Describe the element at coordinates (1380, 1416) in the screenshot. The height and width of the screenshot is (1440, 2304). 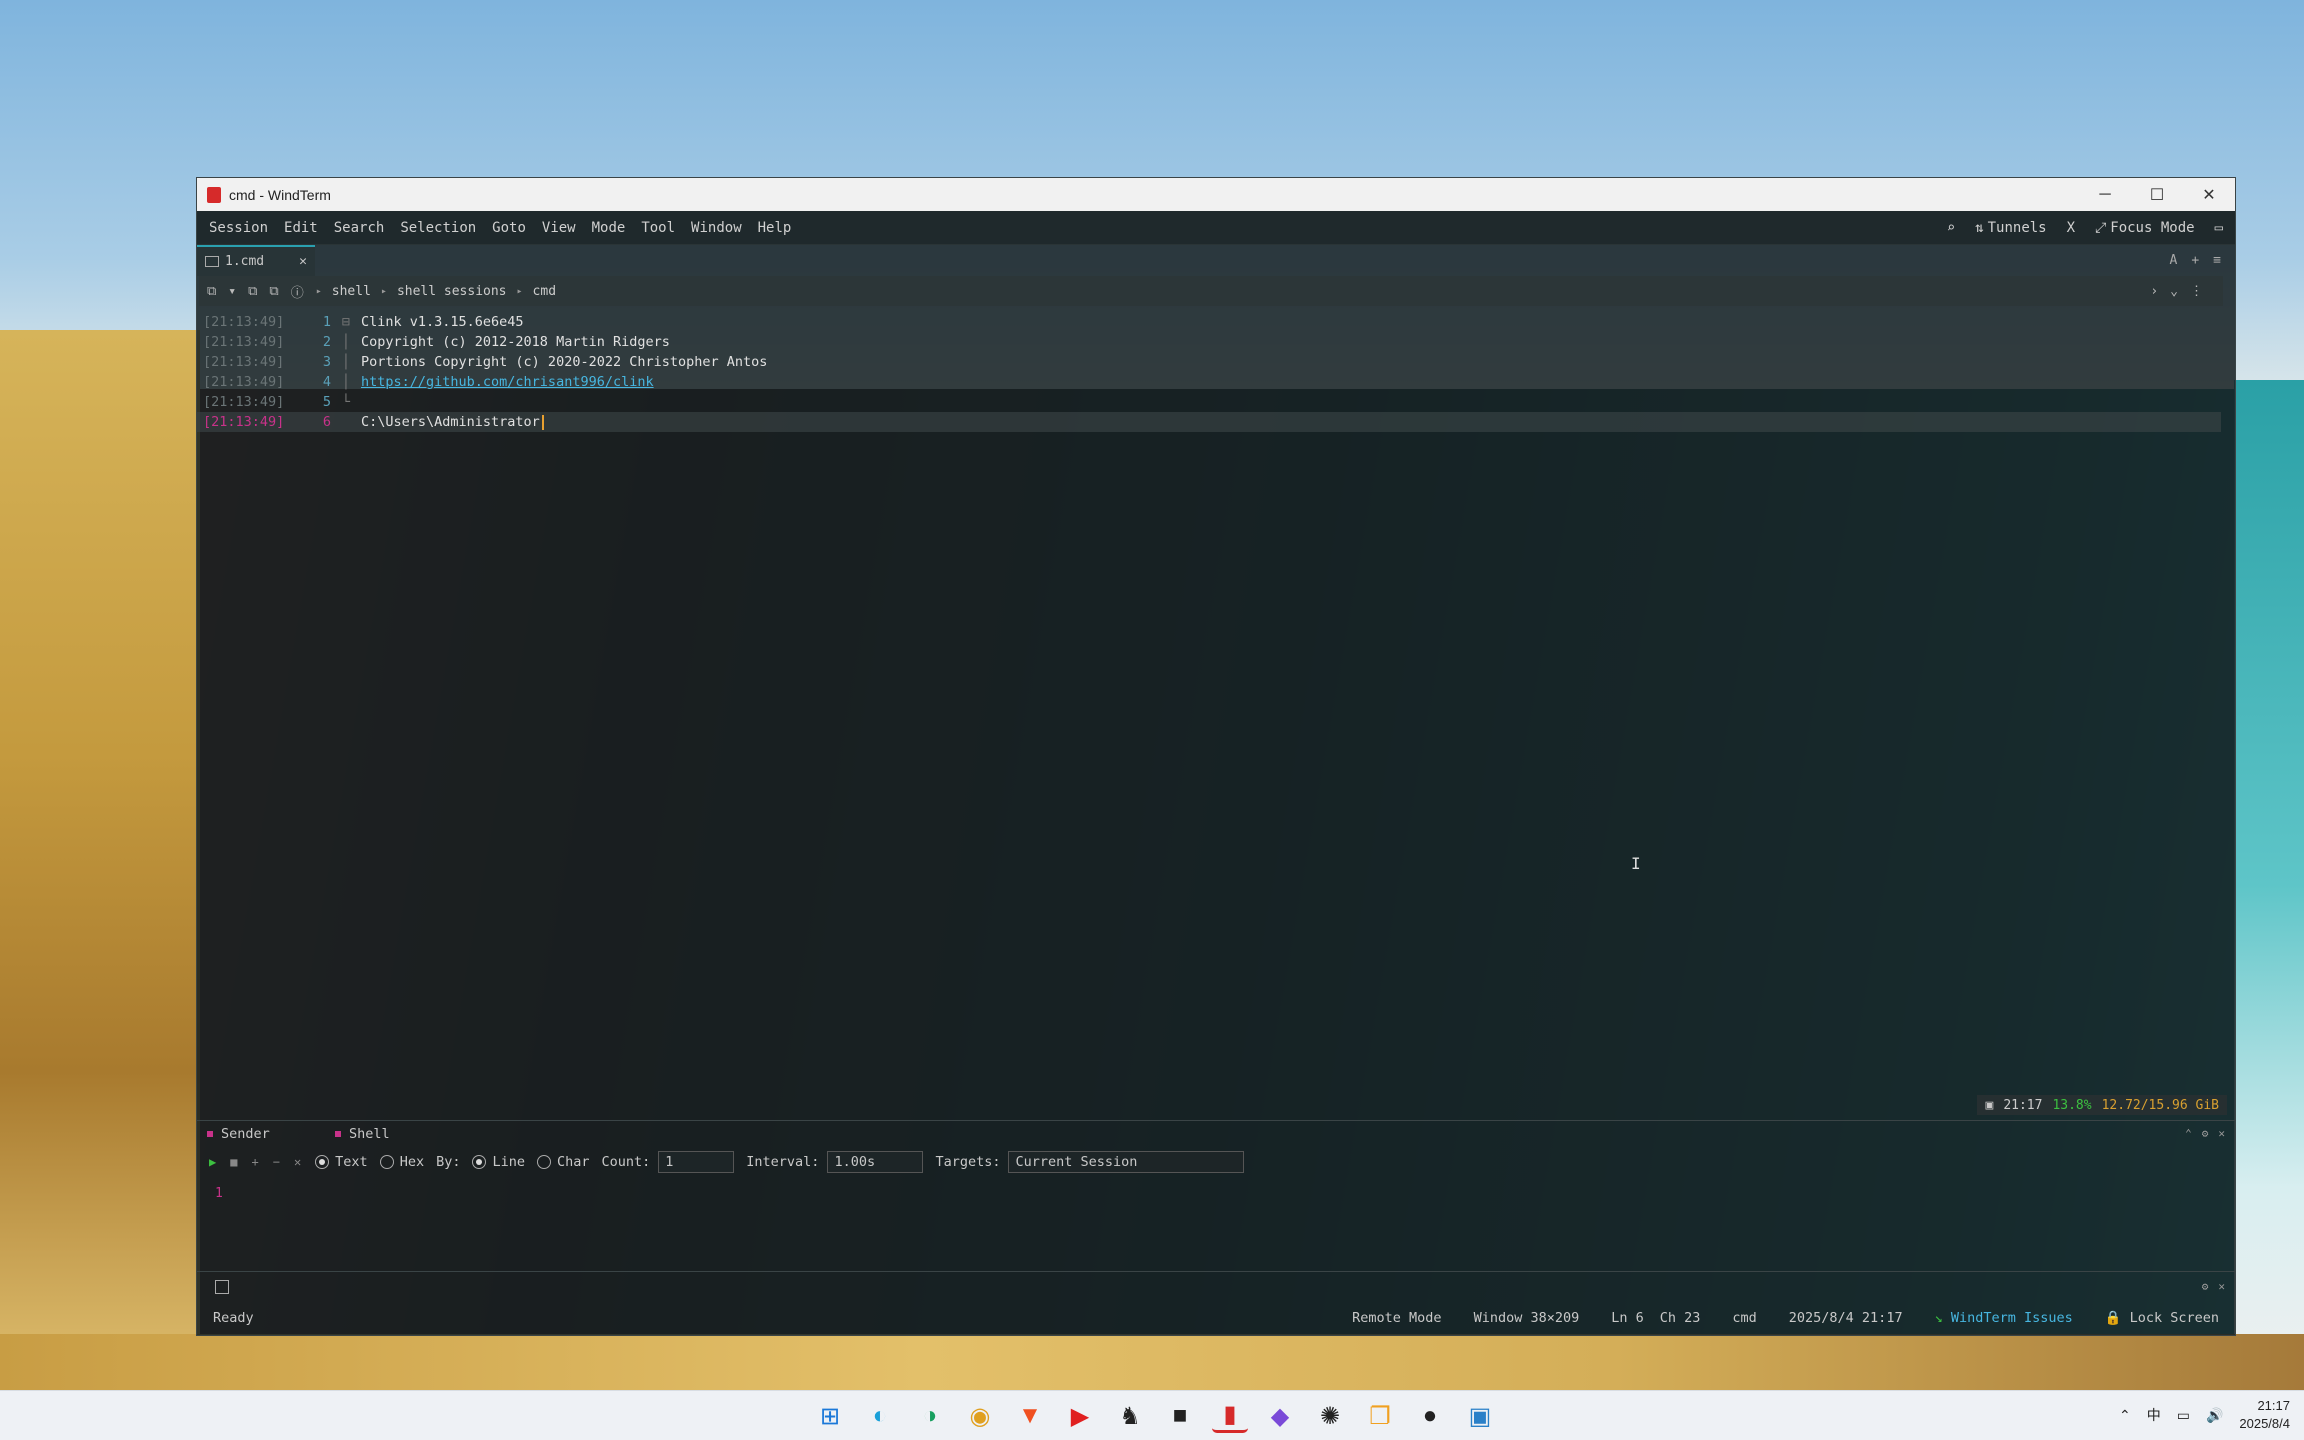
I see `vmware-icon: ❐` at that location.